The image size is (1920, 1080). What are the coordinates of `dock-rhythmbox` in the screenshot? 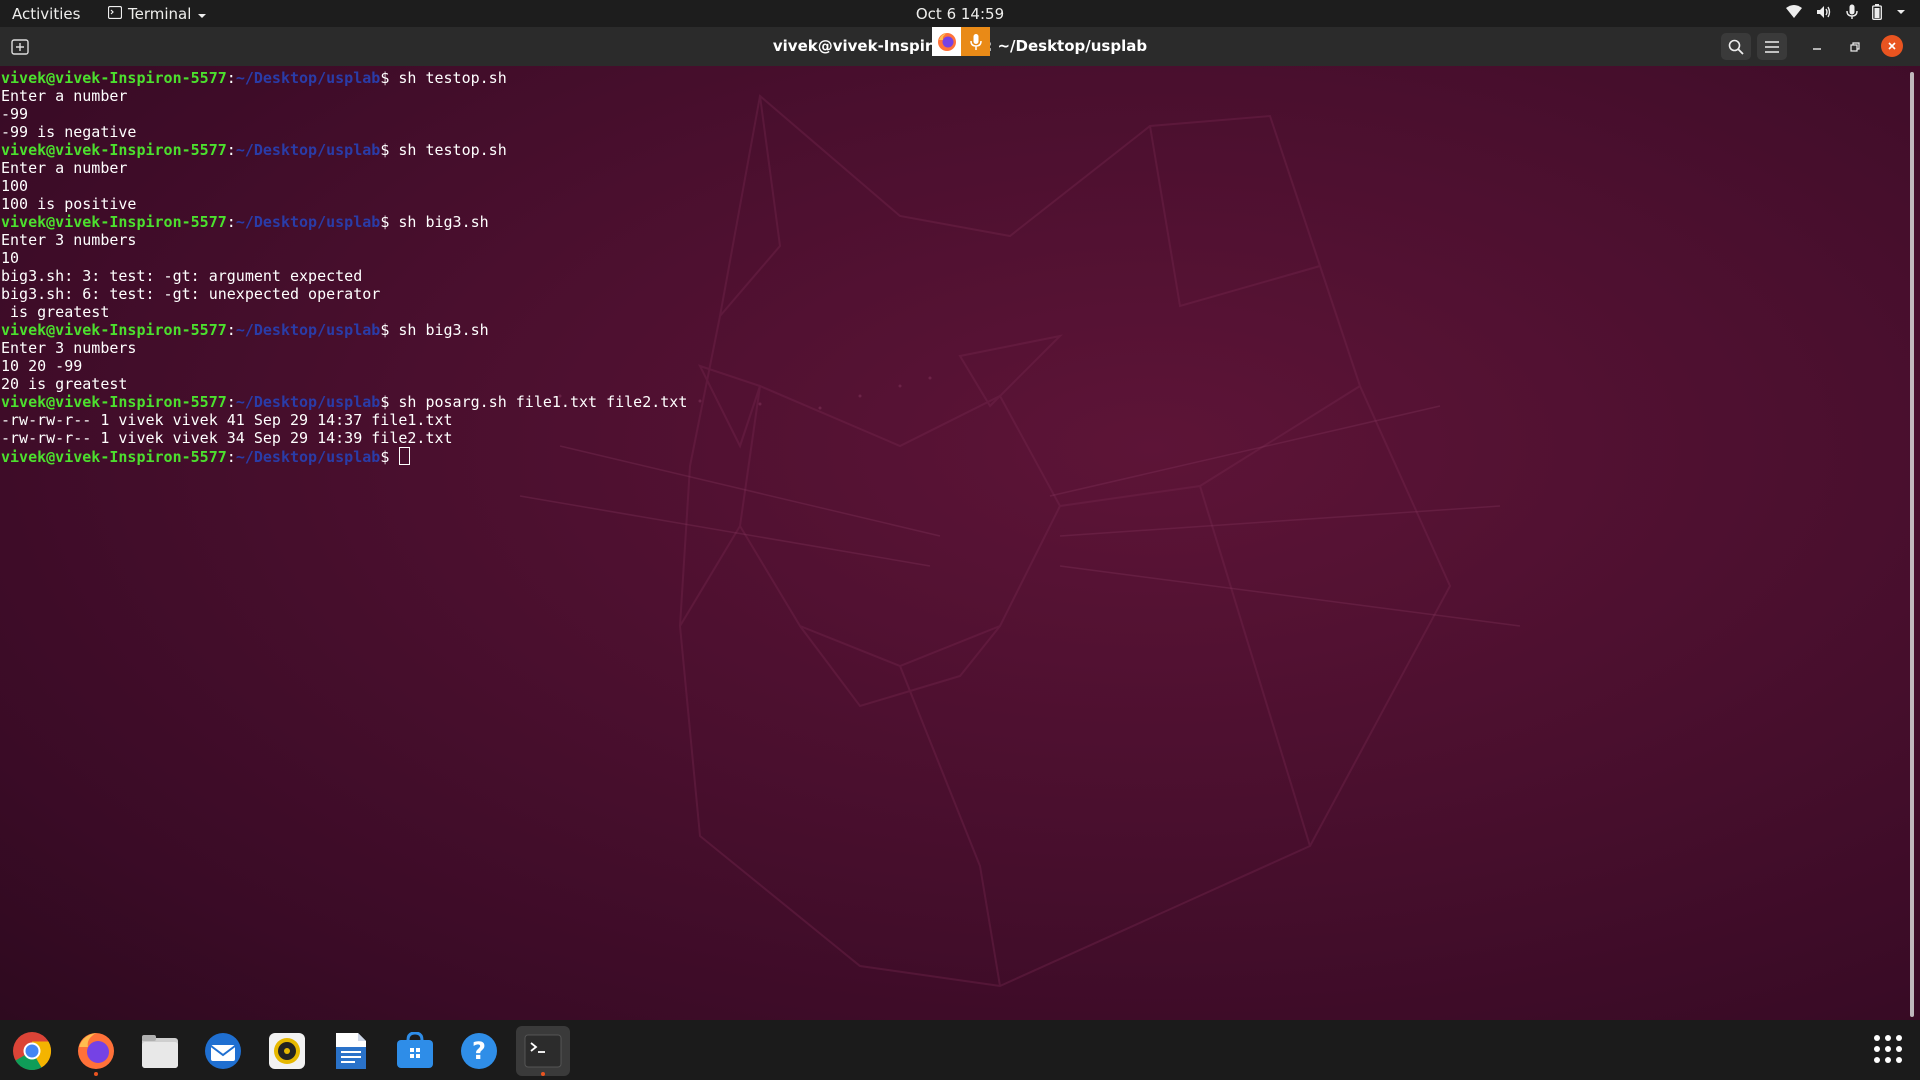 It's located at (287, 1051).